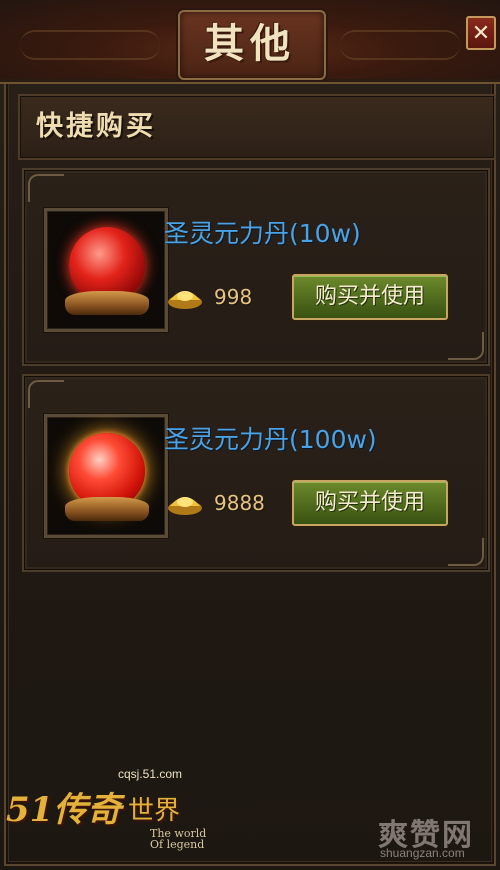 The height and width of the screenshot is (870, 500). Describe the element at coordinates (90, 45) in the screenshot. I see `title-ornament-left` at that location.